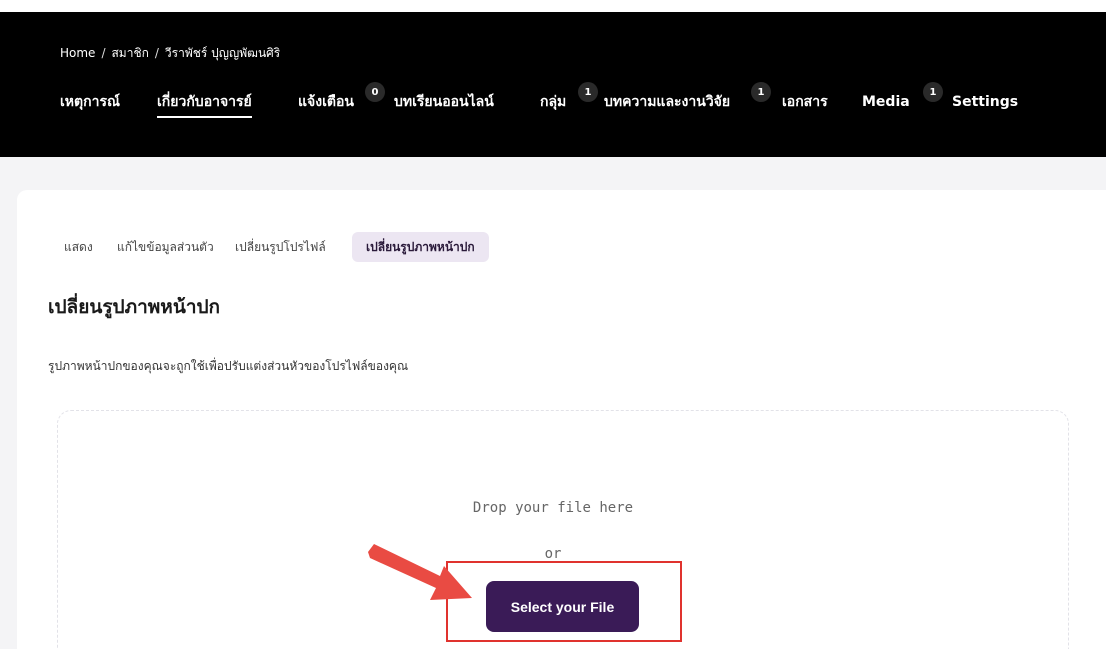 This screenshot has height=649, width=1106. What do you see at coordinates (90, 102) in the screenshot?
I see `nav-item-events: เหตุการณ์` at bounding box center [90, 102].